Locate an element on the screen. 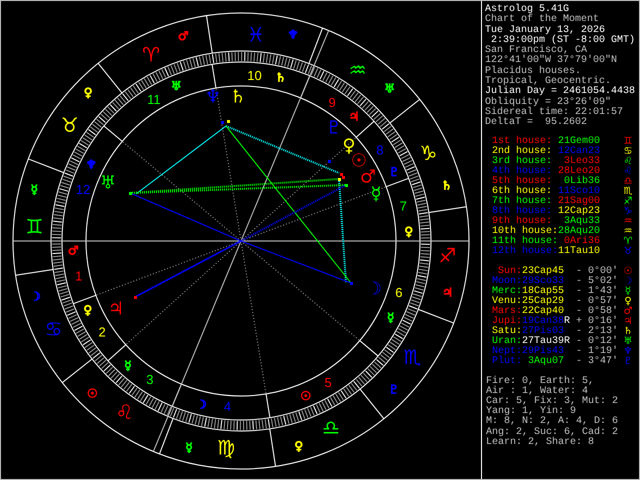 The width and height of the screenshot is (640, 480). planet-name: Satu: is located at coordinates (506, 331).